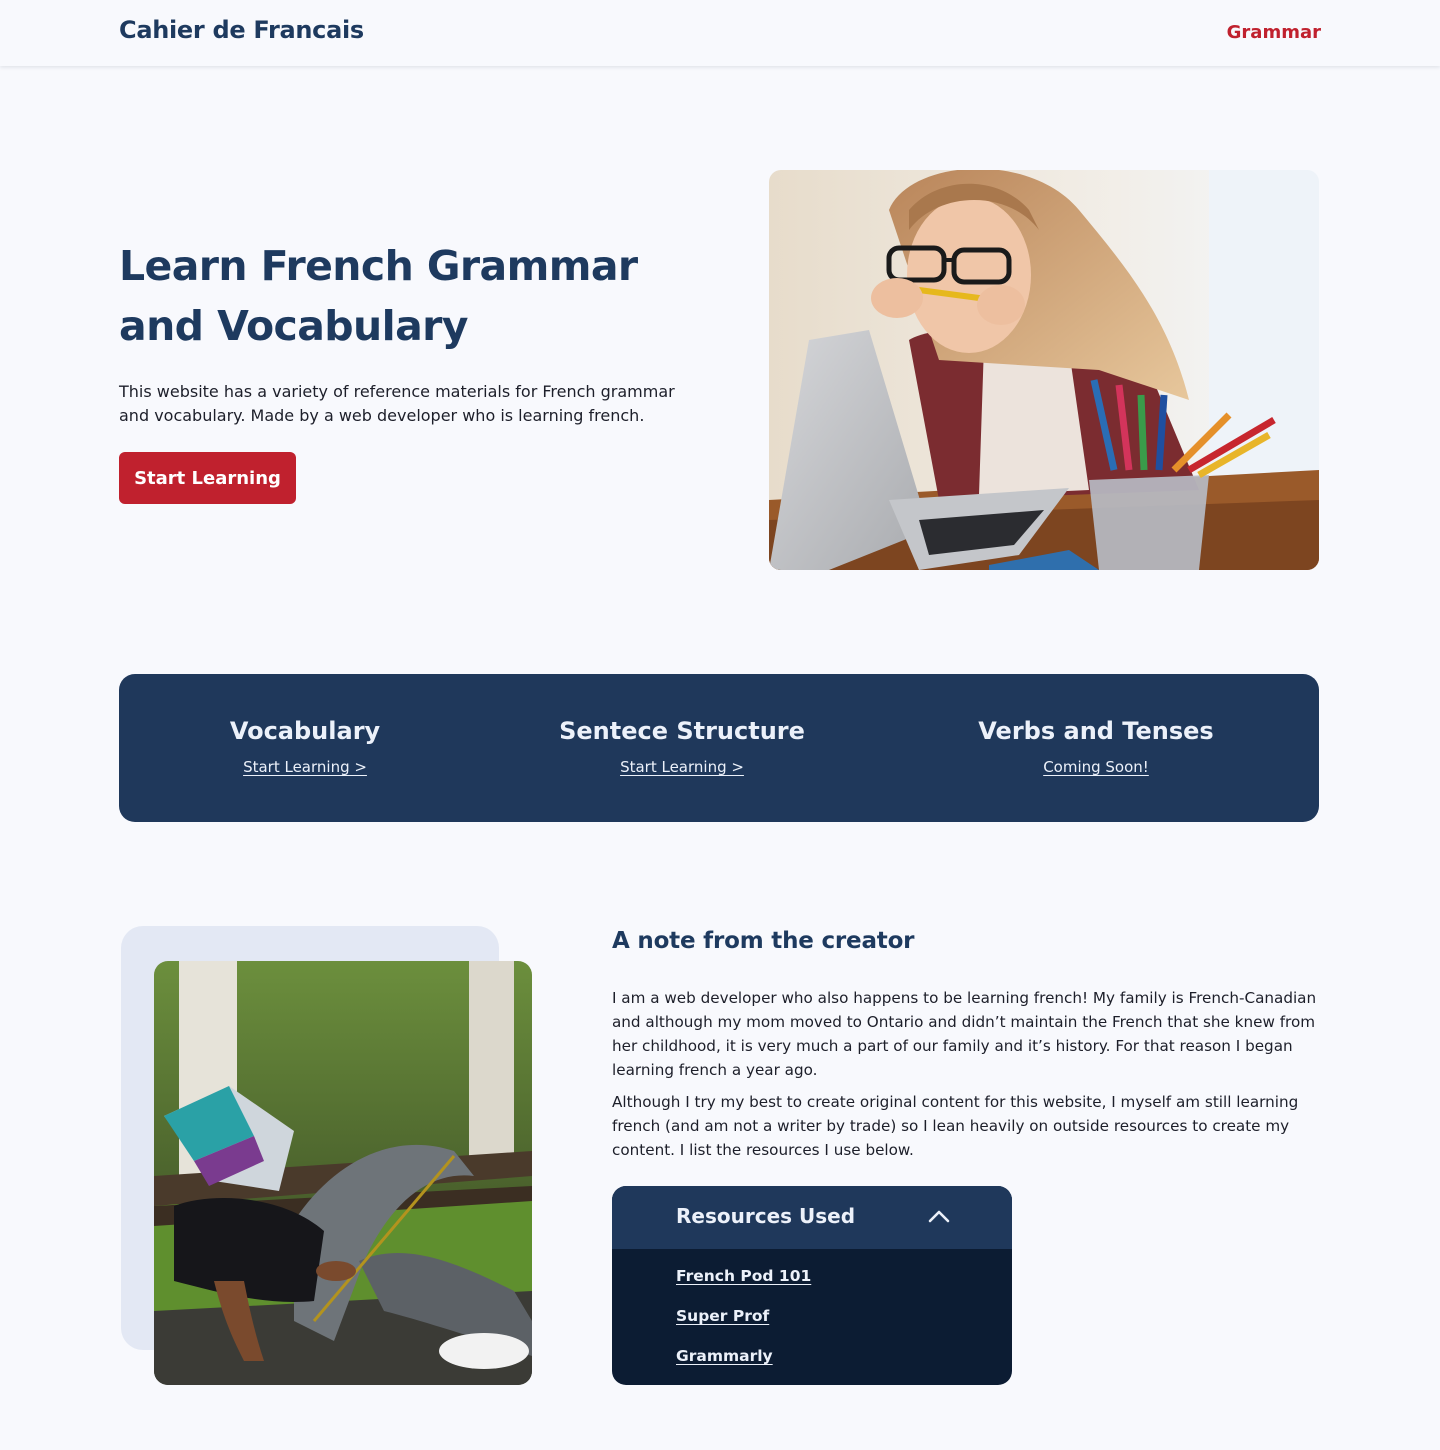  I want to click on hero-photo, so click(1044, 370).